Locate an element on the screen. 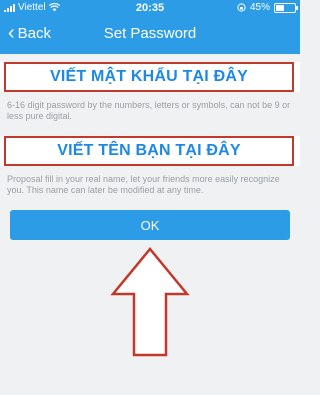  ok-button-label: OK is located at coordinates (150, 225).